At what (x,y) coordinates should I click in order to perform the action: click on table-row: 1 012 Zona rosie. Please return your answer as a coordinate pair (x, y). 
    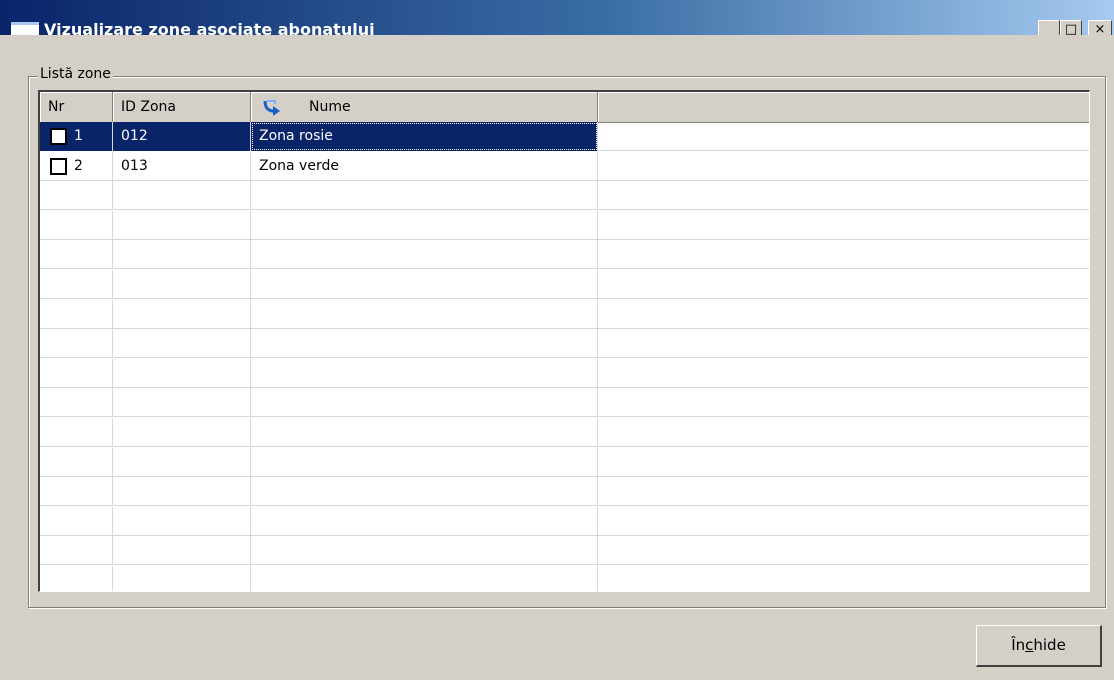
    Looking at the image, I should click on (564, 136).